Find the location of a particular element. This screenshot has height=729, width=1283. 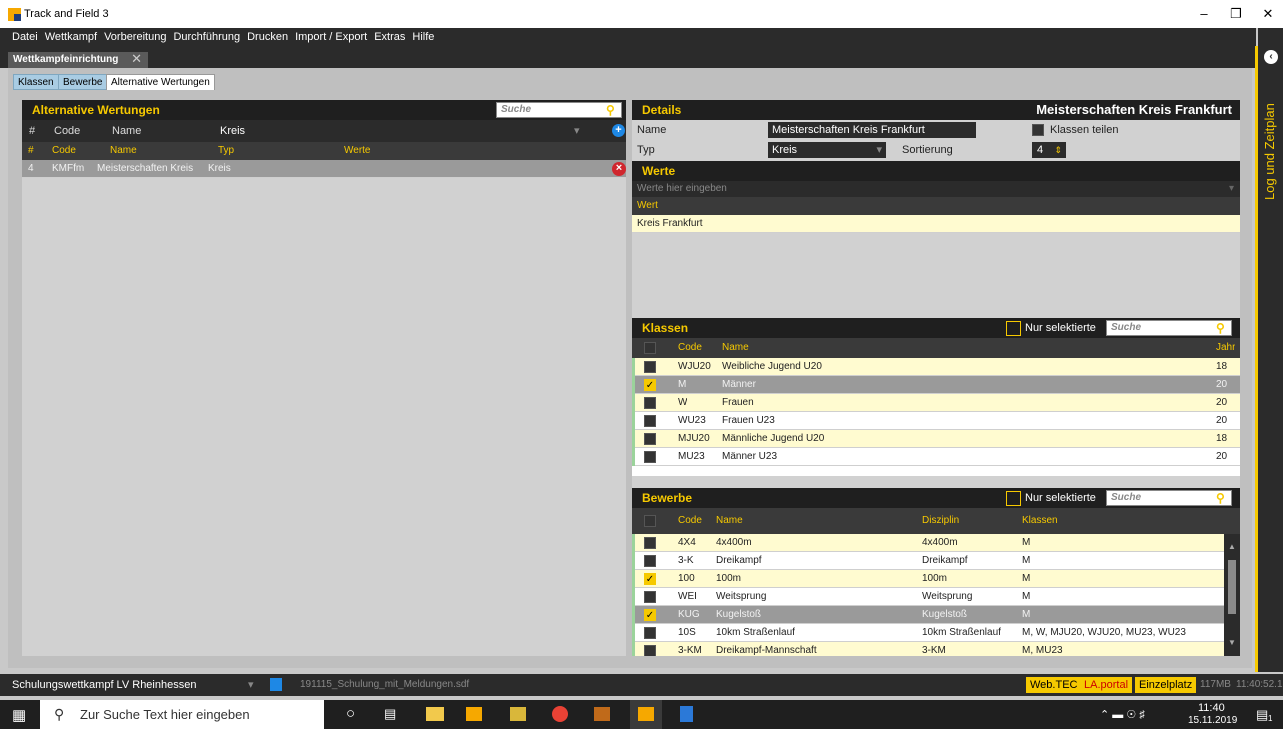

butterfly-app-icon is located at coordinates (602, 714).